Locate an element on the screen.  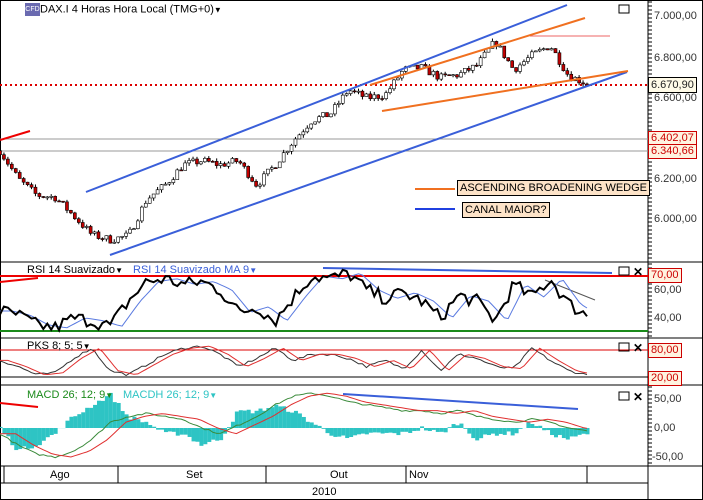
year-label: 2010 is located at coordinates (324, 492).